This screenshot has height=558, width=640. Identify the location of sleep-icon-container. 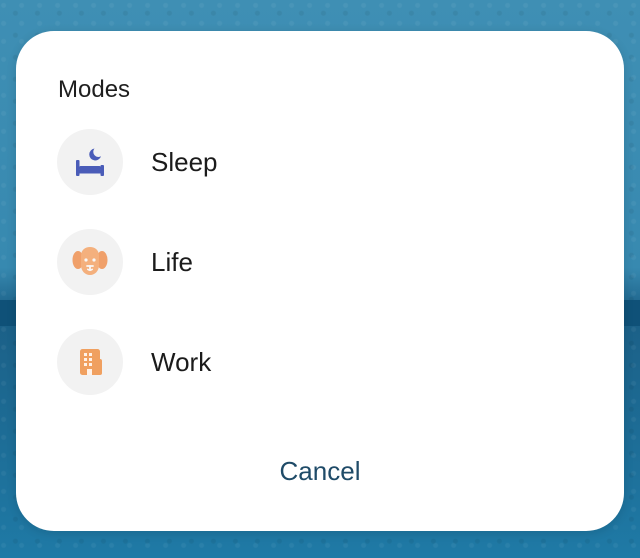
(90, 162).